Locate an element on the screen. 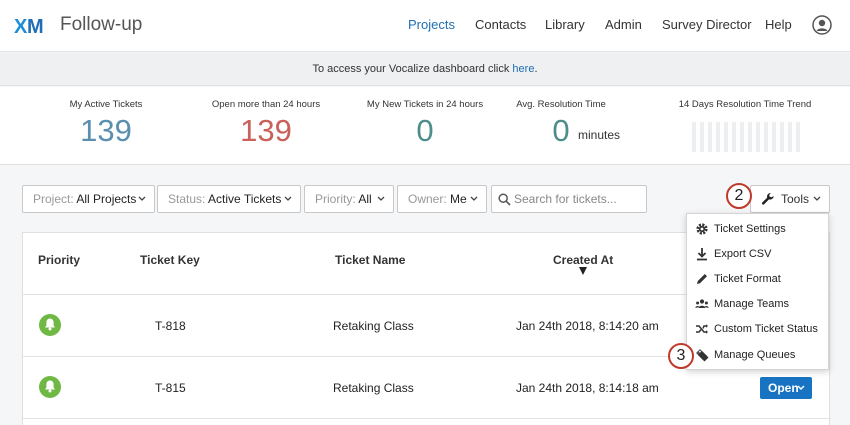 This screenshot has height=425, width=850. menu-item-label: Ticket Format is located at coordinates (747, 279).